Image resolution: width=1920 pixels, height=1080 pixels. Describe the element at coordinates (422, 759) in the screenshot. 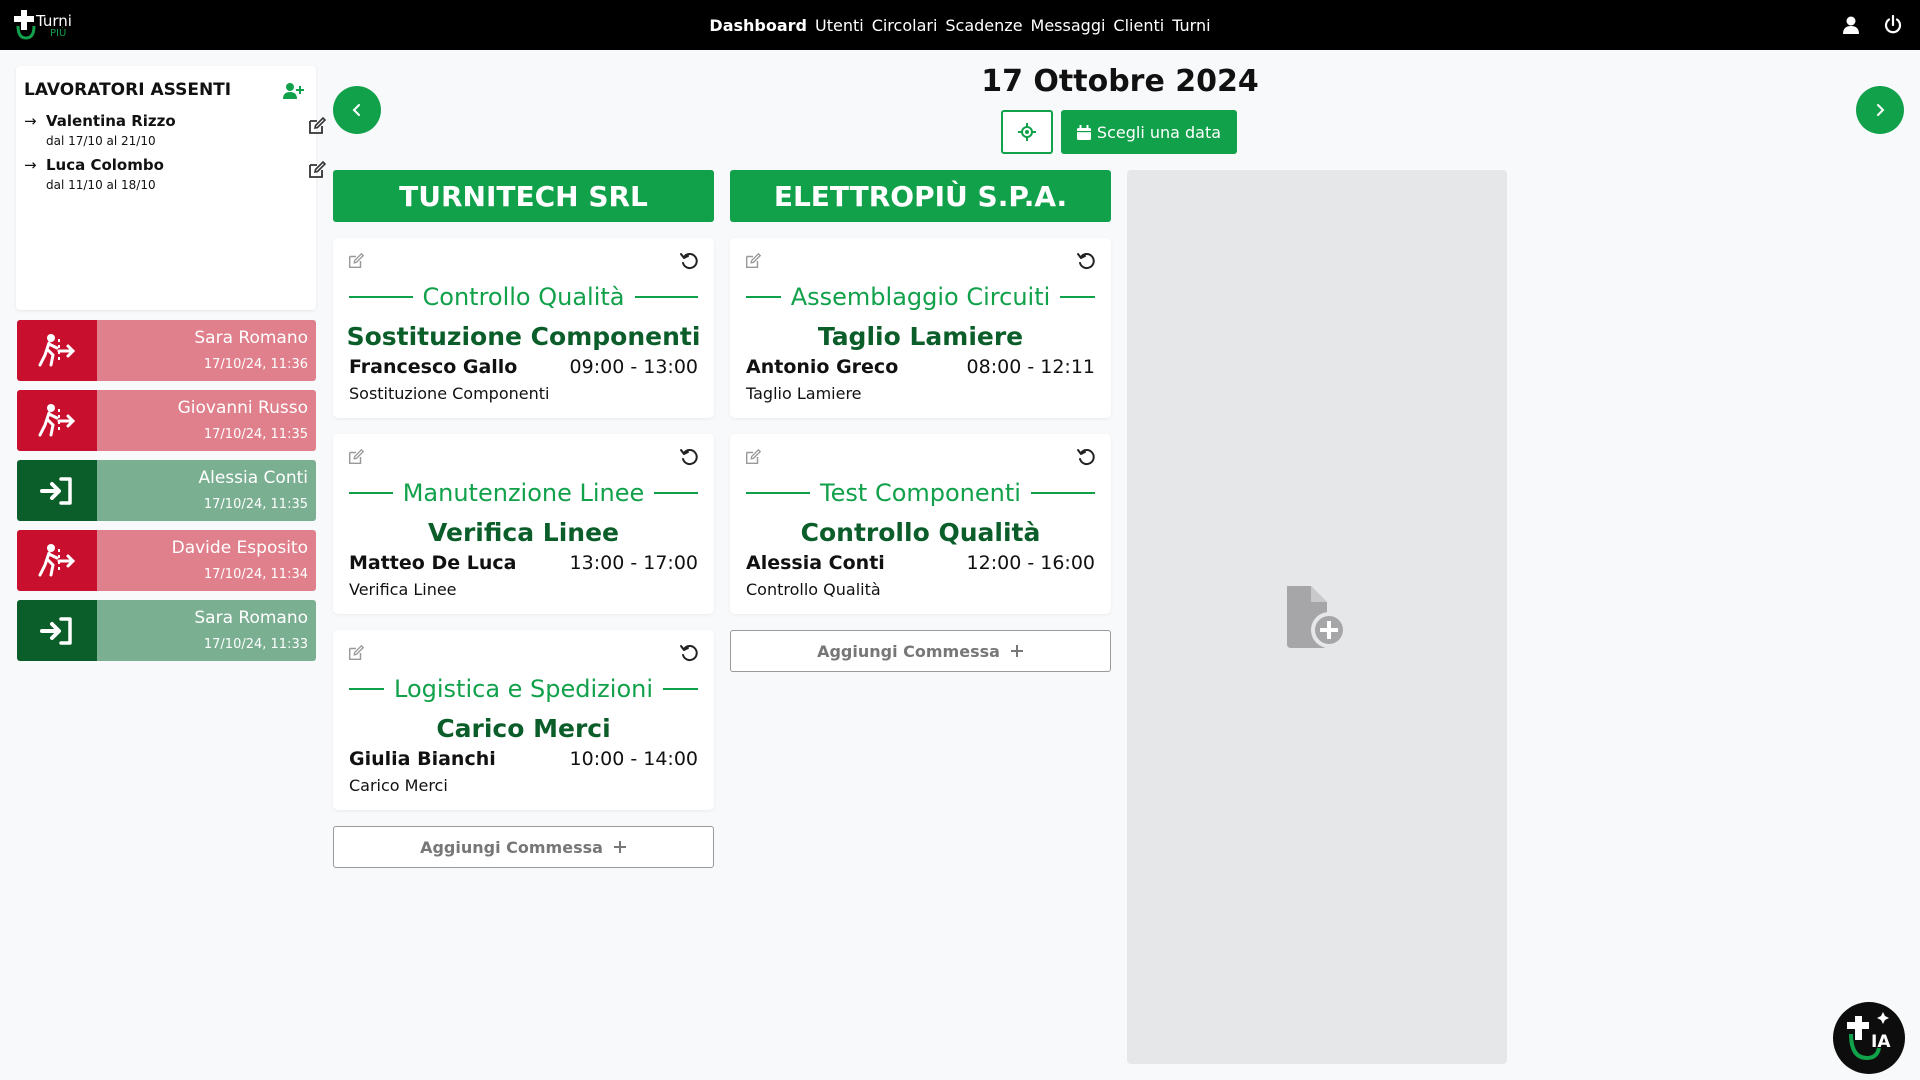

I see `job-worker: Giulia Bianchi` at that location.